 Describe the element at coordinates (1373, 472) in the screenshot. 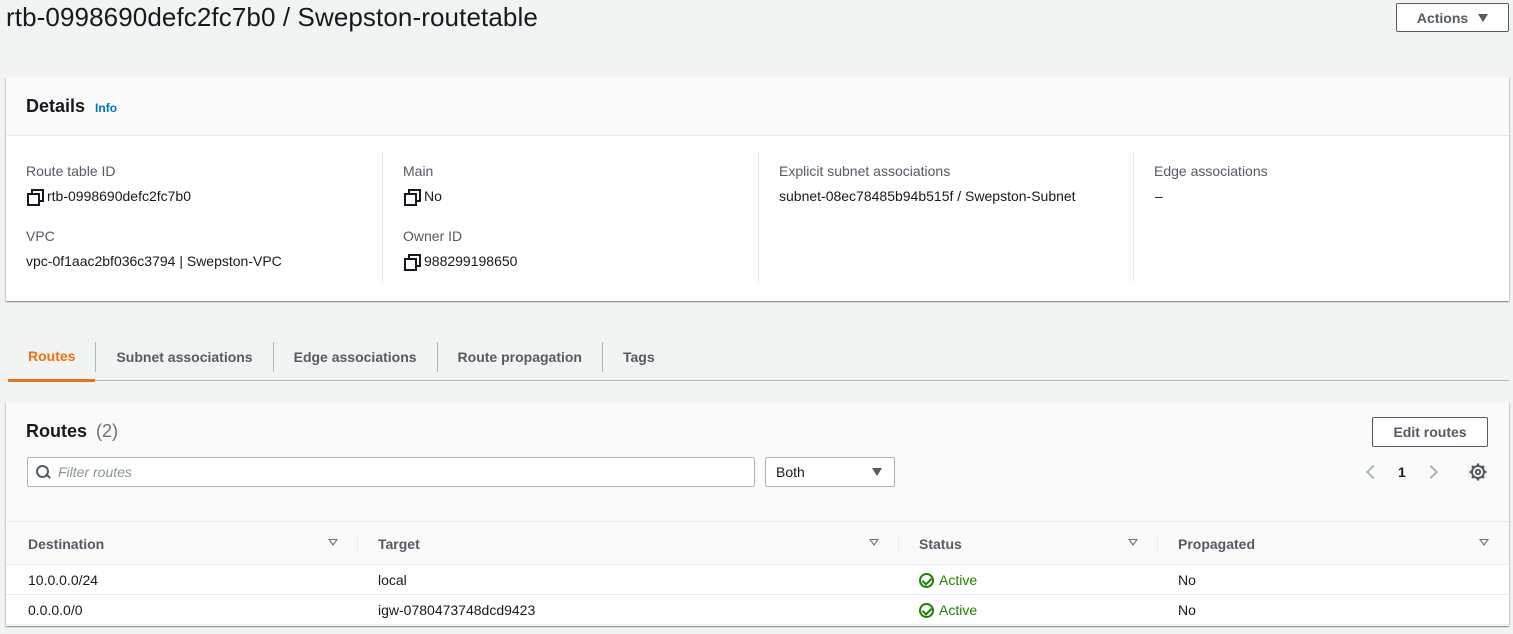

I see `chevron-left-icon` at that location.